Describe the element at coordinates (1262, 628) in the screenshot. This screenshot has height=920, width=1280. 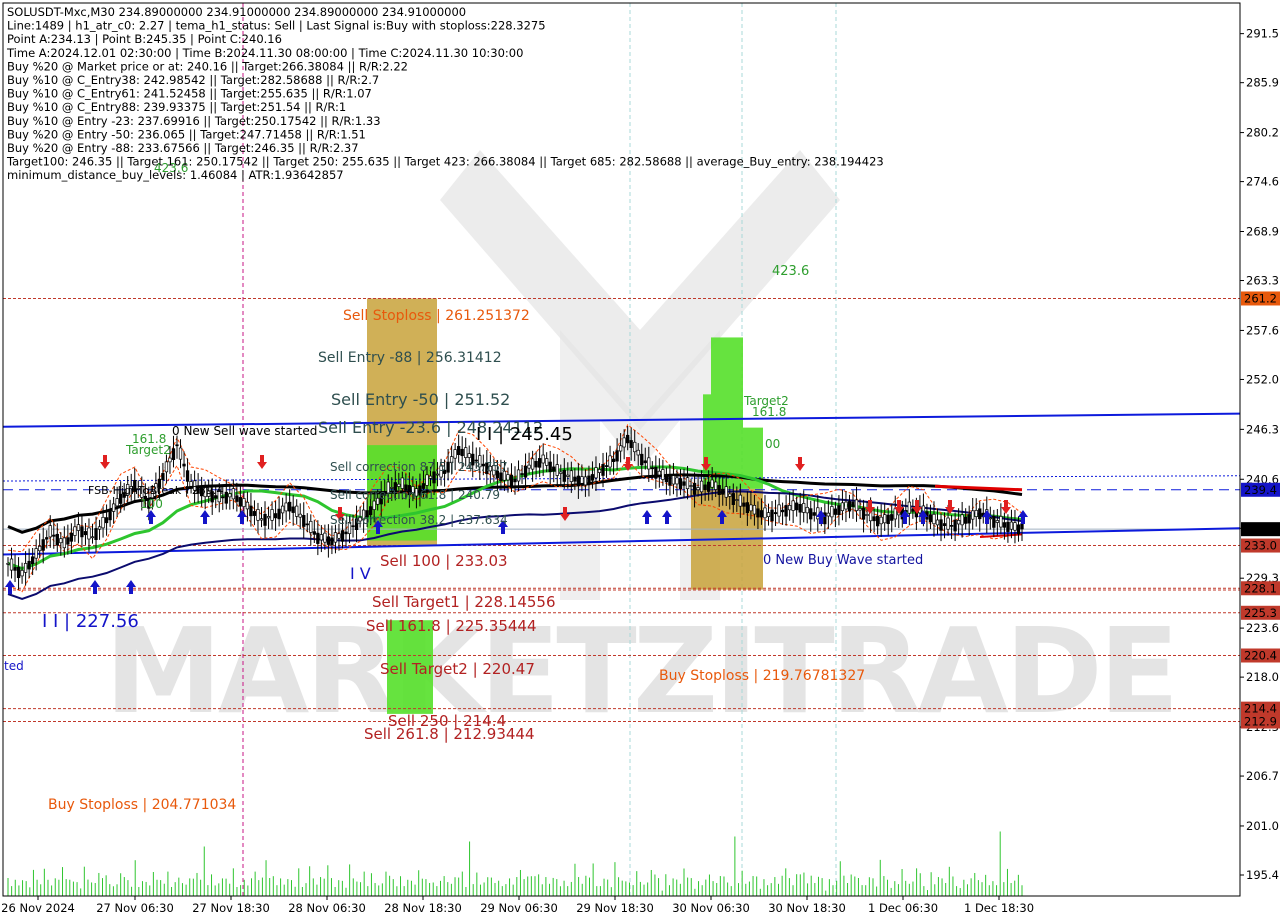
I see `y-tick-label: 223.6` at that location.